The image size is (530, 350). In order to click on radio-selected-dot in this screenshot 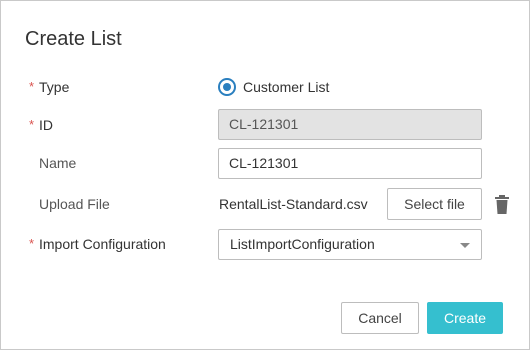, I will do `click(227, 87)`.